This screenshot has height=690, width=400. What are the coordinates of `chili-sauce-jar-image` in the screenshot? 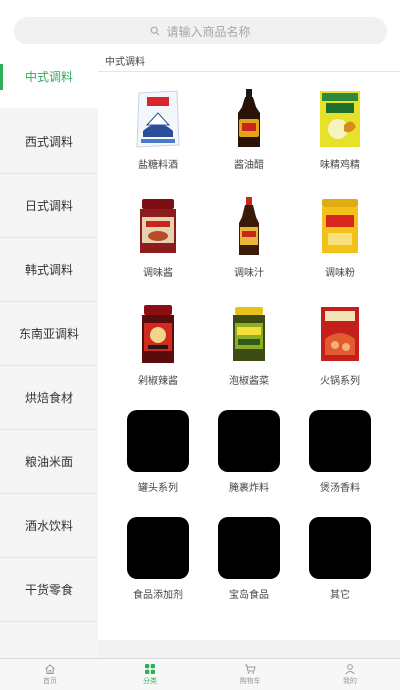 It's located at (158, 334).